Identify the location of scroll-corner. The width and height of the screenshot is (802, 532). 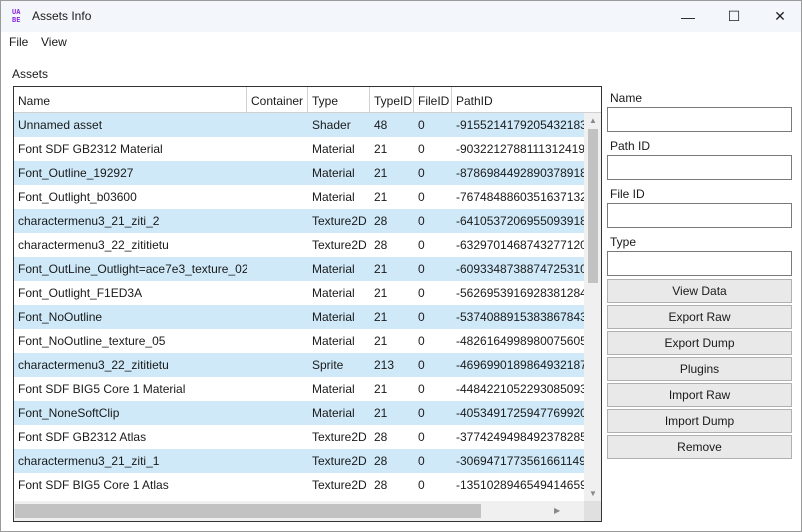
(592, 511).